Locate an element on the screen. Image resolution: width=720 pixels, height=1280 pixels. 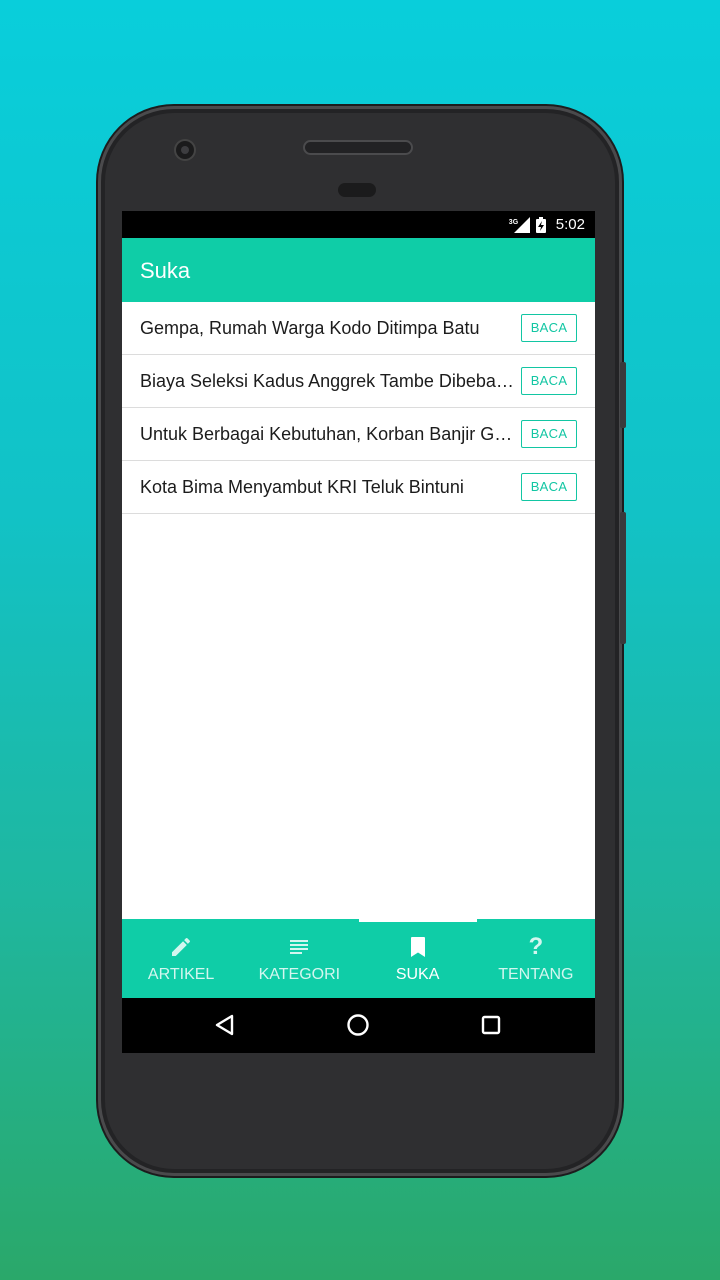
page-title: Suka is located at coordinates (165, 270).